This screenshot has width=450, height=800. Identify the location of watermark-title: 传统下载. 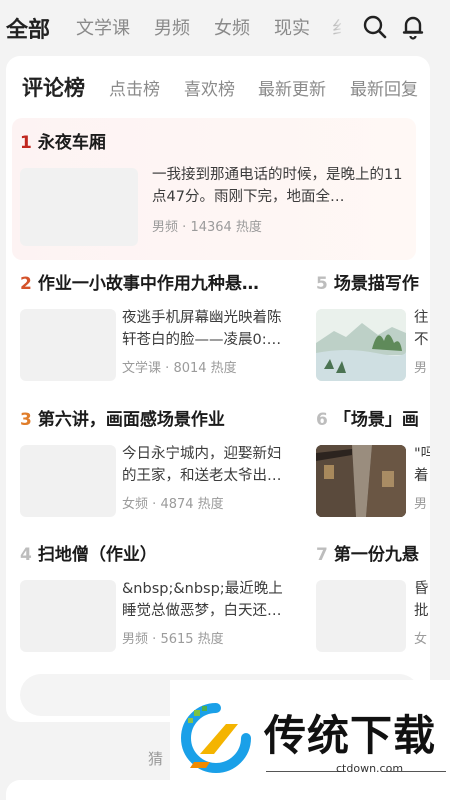
(350, 735).